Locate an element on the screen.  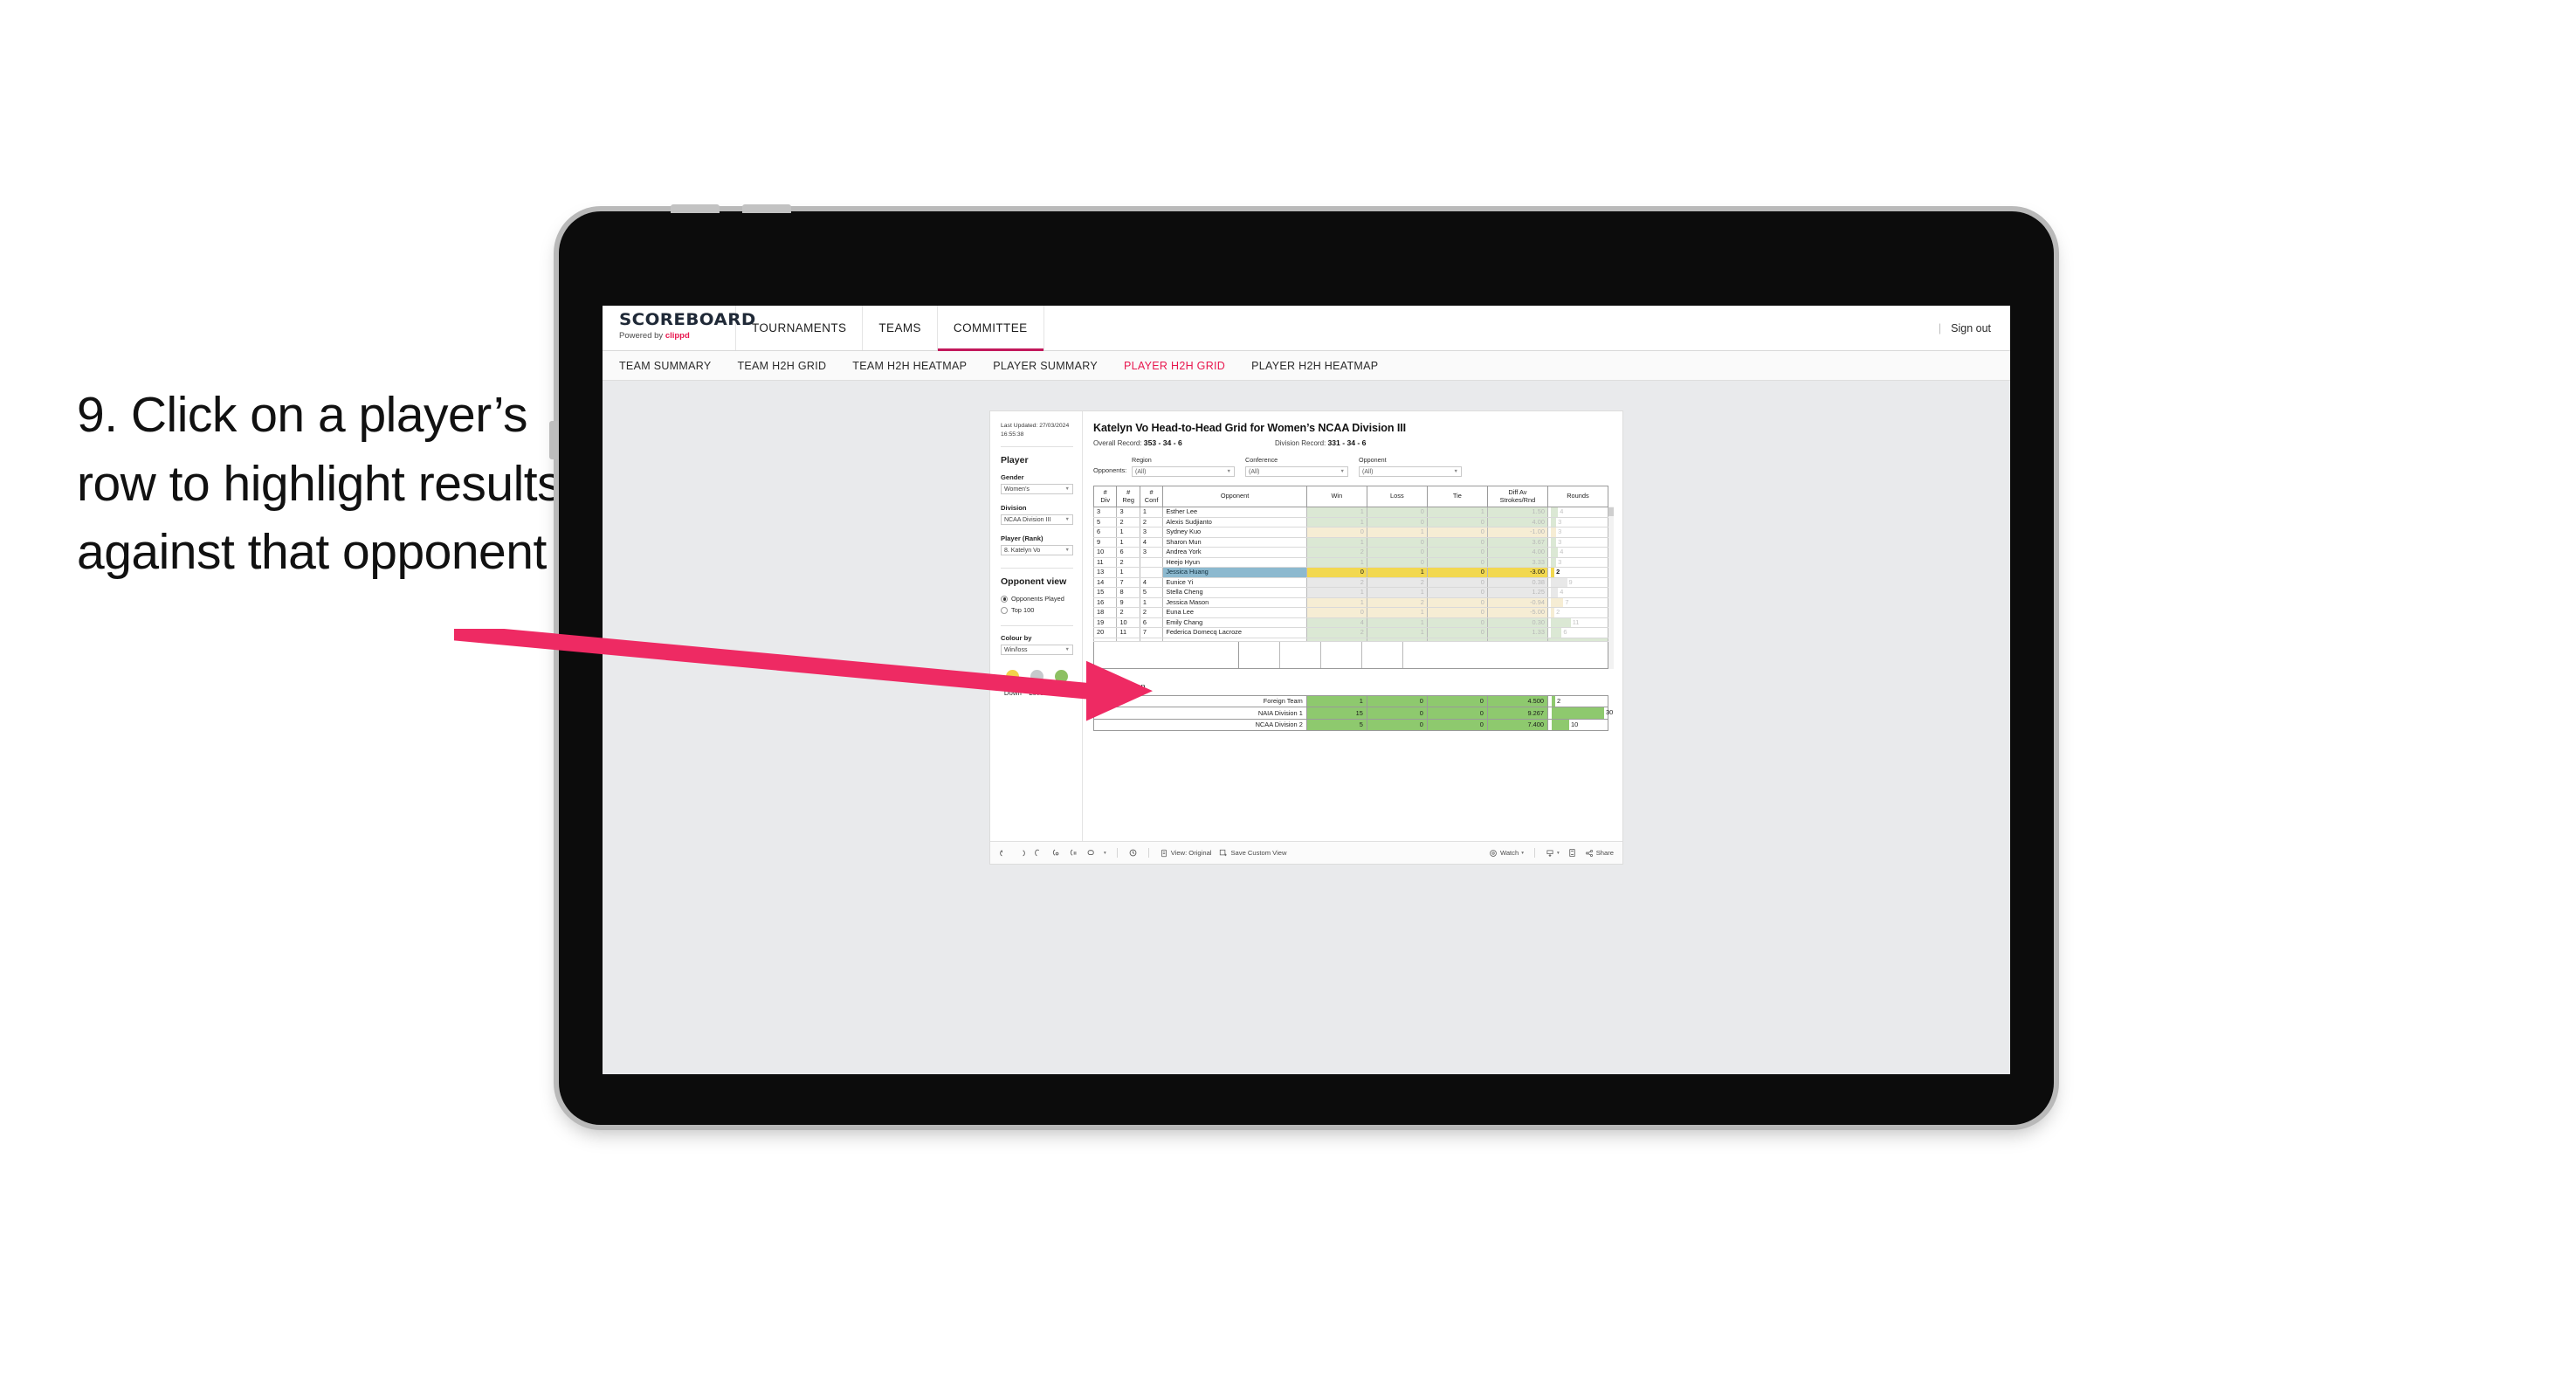
table-row: 19 10 6 Emily Chang 4 1 0 0.30 11 is located at coordinates (1350, 622).